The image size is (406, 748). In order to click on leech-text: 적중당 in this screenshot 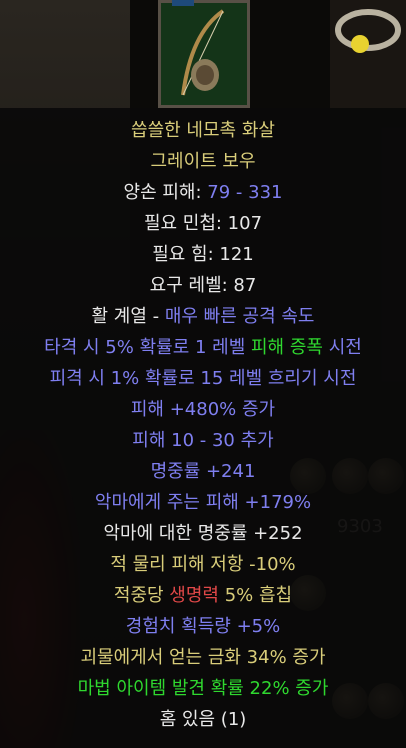, I will do `click(141, 595)`.